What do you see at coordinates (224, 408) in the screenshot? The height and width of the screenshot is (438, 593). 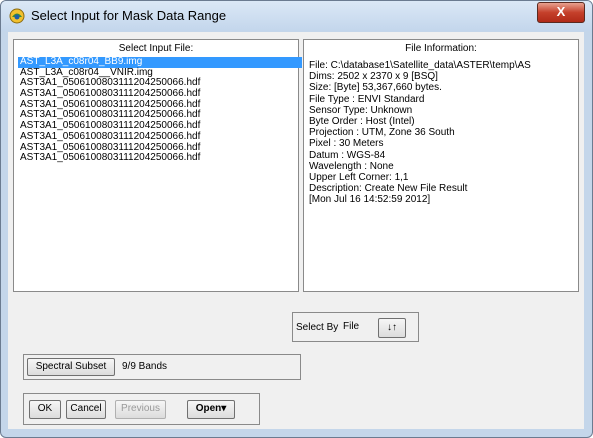 I see `dropdown-arrow-icon: ▾` at bounding box center [224, 408].